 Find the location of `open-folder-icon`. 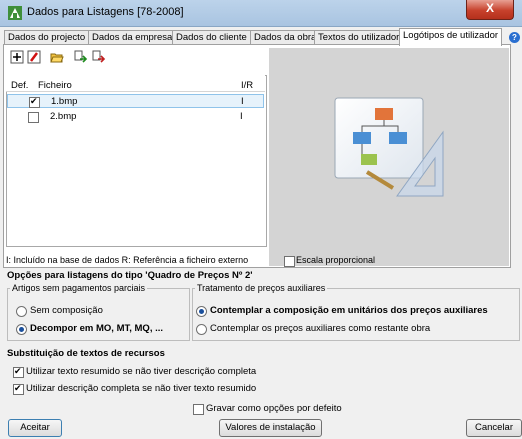

open-folder-icon is located at coordinates (57, 57).